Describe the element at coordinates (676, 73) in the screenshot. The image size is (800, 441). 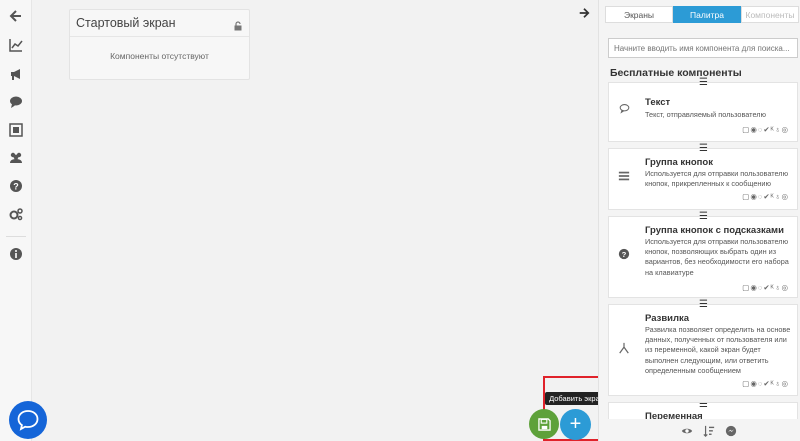
I see `section-title: Бесплатные компоненты` at that location.